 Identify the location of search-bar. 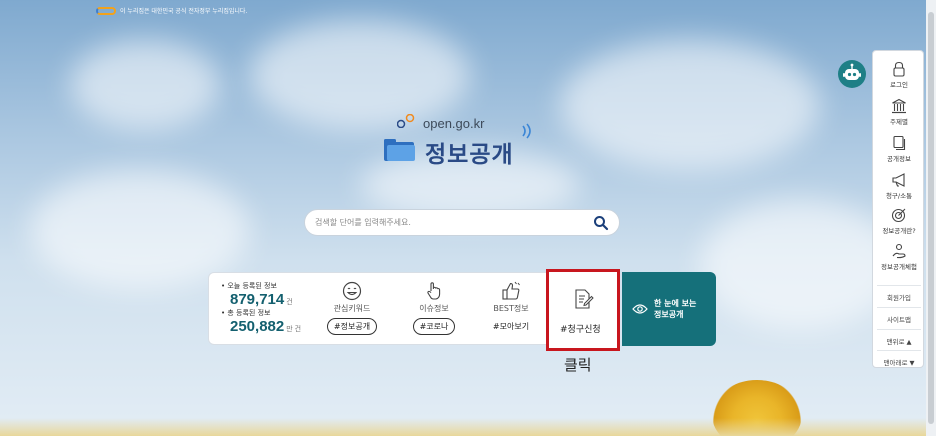
(462, 222).